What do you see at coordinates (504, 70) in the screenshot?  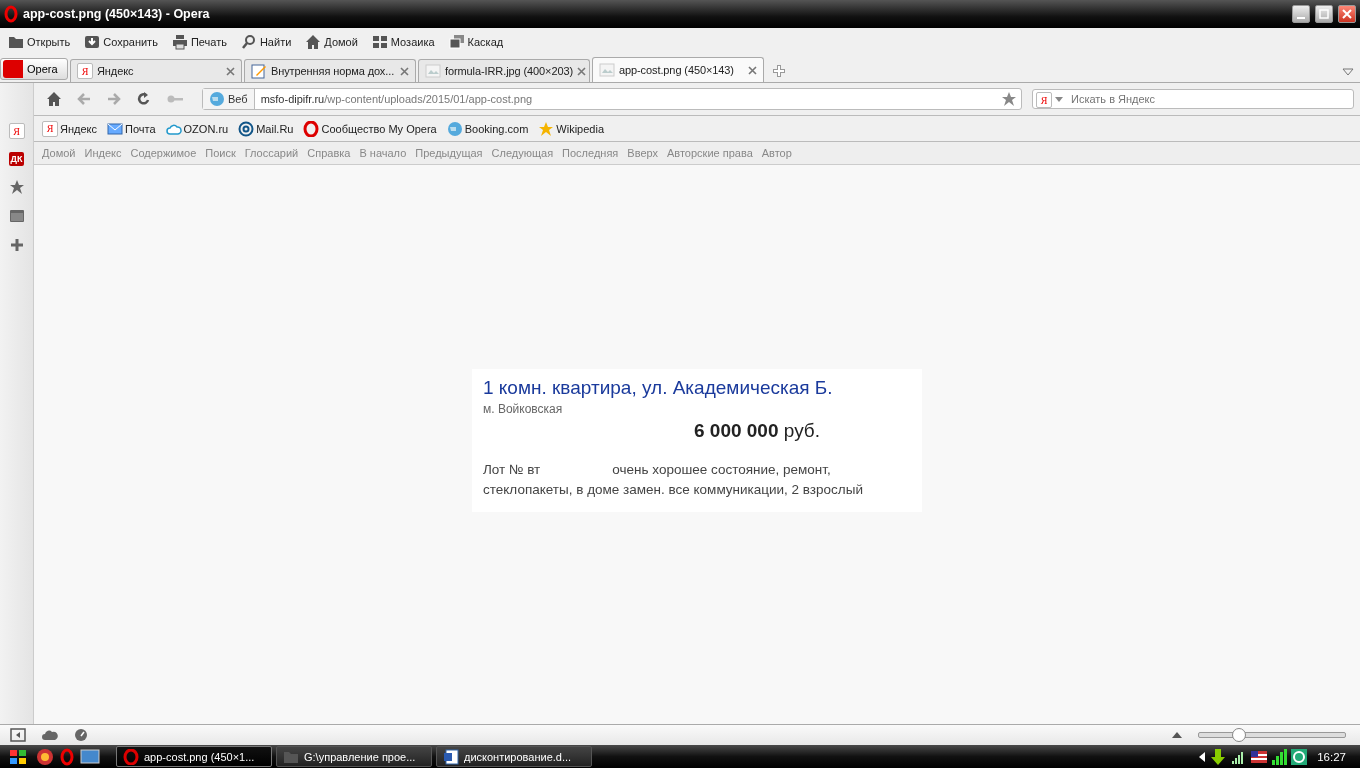 I see `browser-tab: formula-IRR.jpg (400×203)` at bounding box center [504, 70].